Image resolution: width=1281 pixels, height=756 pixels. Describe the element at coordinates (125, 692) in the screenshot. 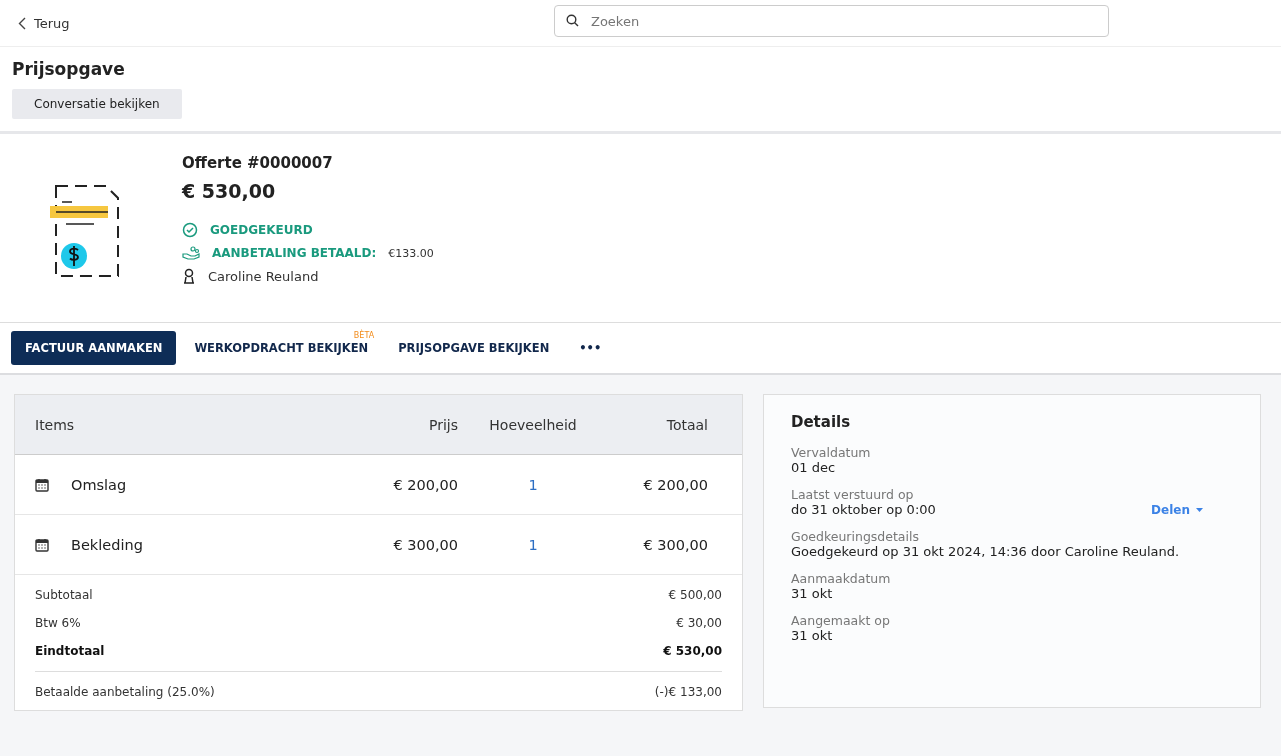

I see `summary-label: Betaalde aanbetaling (25.0%)` at that location.